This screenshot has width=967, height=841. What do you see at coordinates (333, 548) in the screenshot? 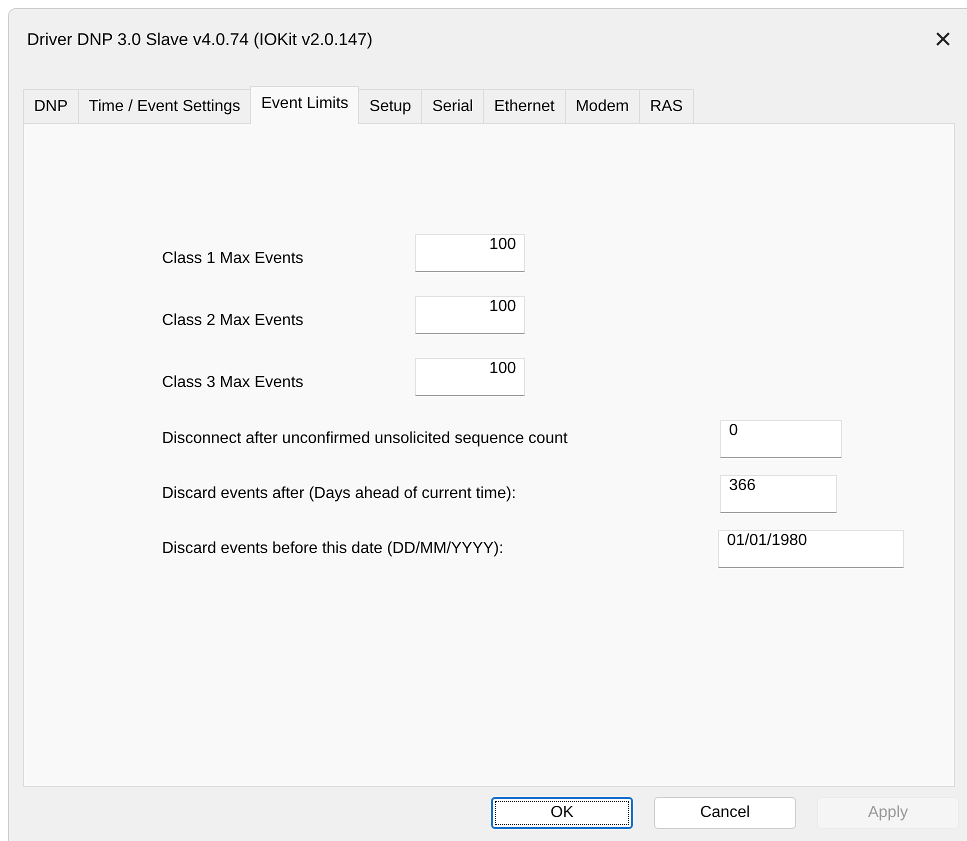
I see `field-label: Discard events before this date (DD/MM/YYYY):` at bounding box center [333, 548].